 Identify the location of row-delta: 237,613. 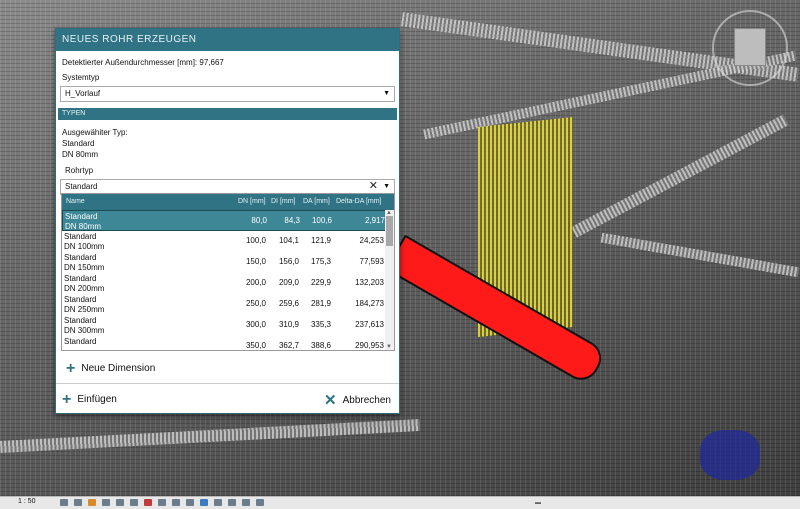
(369, 324).